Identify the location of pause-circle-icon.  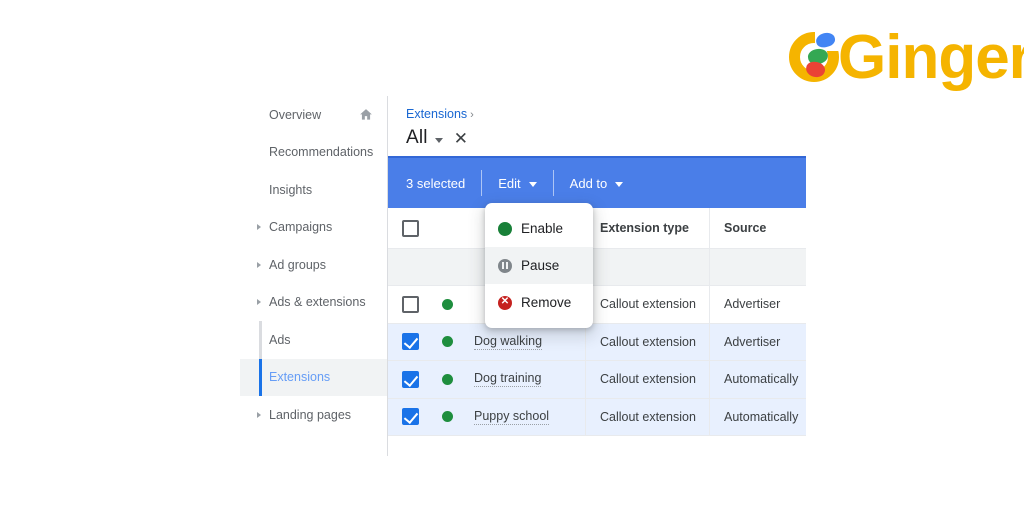
(505, 265).